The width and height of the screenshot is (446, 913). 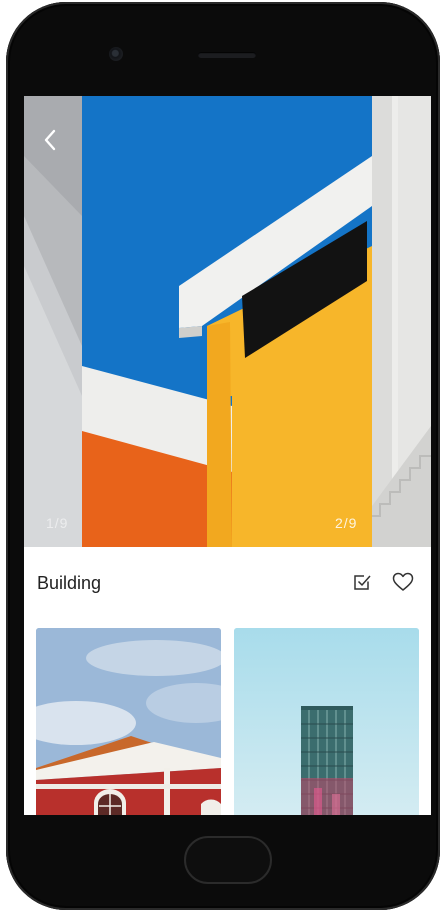 I want to click on carousel-slide-next, so click(x=401, y=321).